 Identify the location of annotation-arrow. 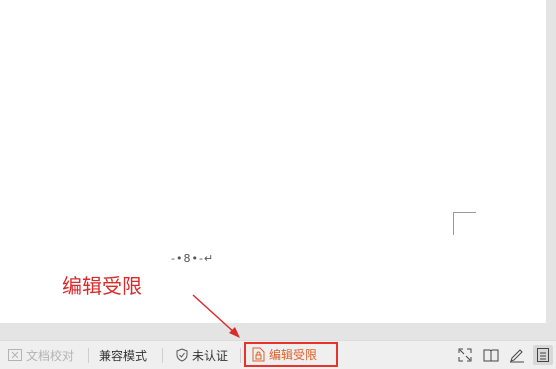
(216, 316).